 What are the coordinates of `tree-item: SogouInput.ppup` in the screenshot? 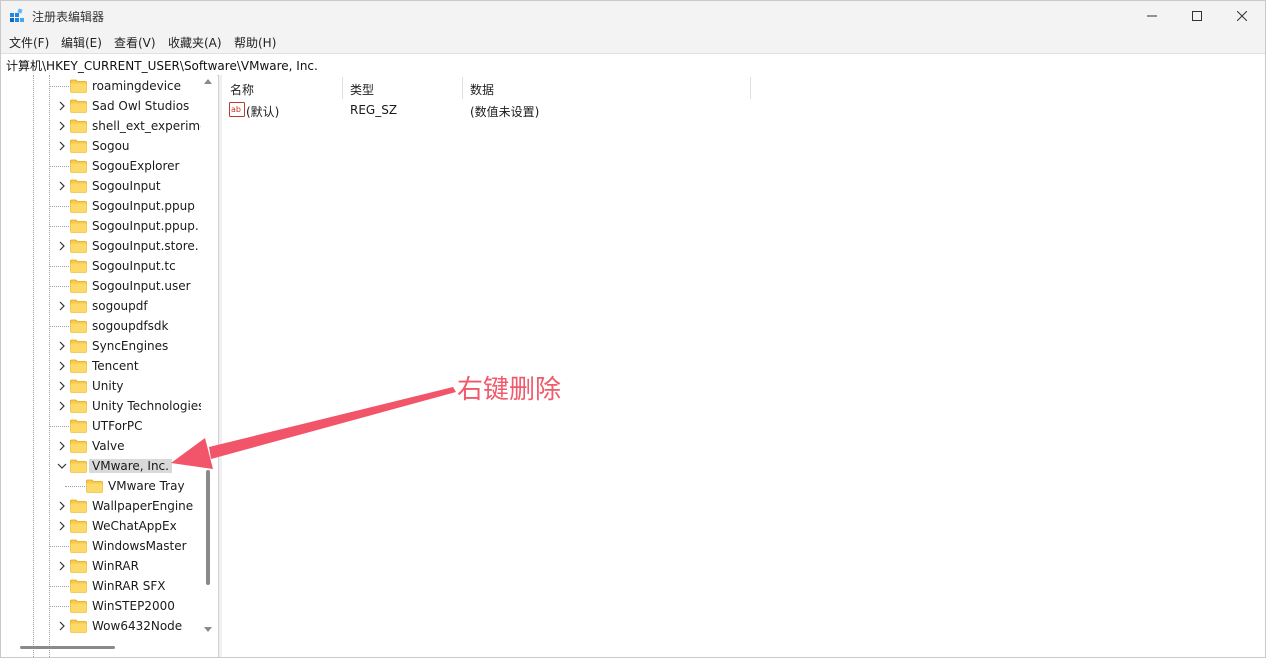 It's located at (101, 206).